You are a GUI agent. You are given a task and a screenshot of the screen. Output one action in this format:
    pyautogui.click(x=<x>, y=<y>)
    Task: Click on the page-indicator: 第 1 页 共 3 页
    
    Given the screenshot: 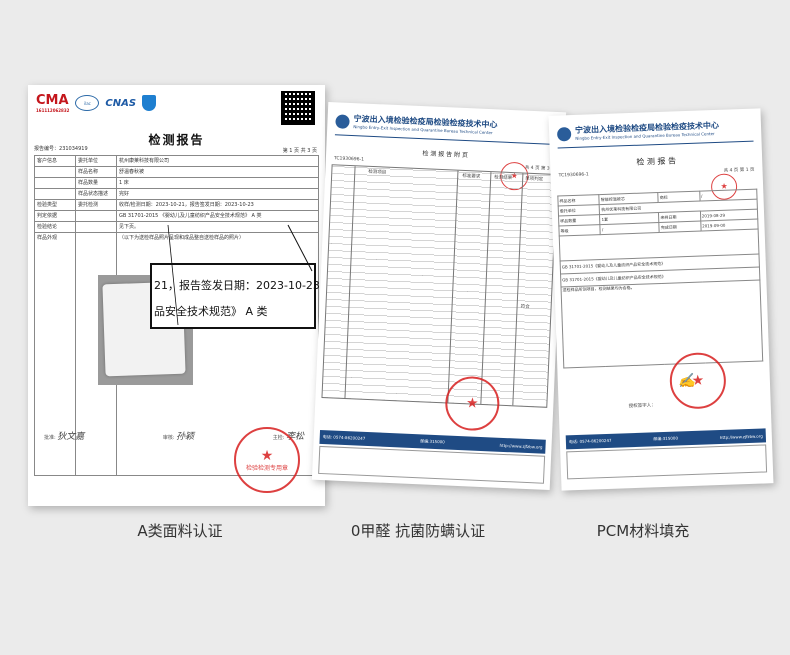 What is the action you would take?
    pyautogui.click(x=299, y=151)
    